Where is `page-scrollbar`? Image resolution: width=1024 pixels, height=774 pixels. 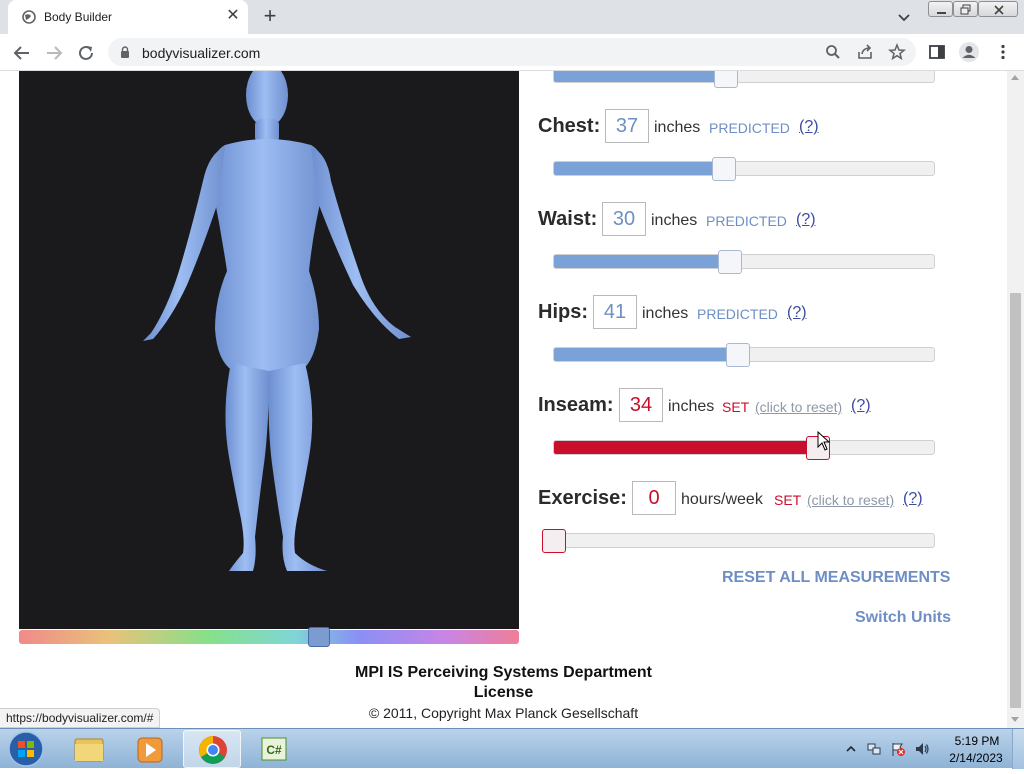 page-scrollbar is located at coordinates (1015, 399).